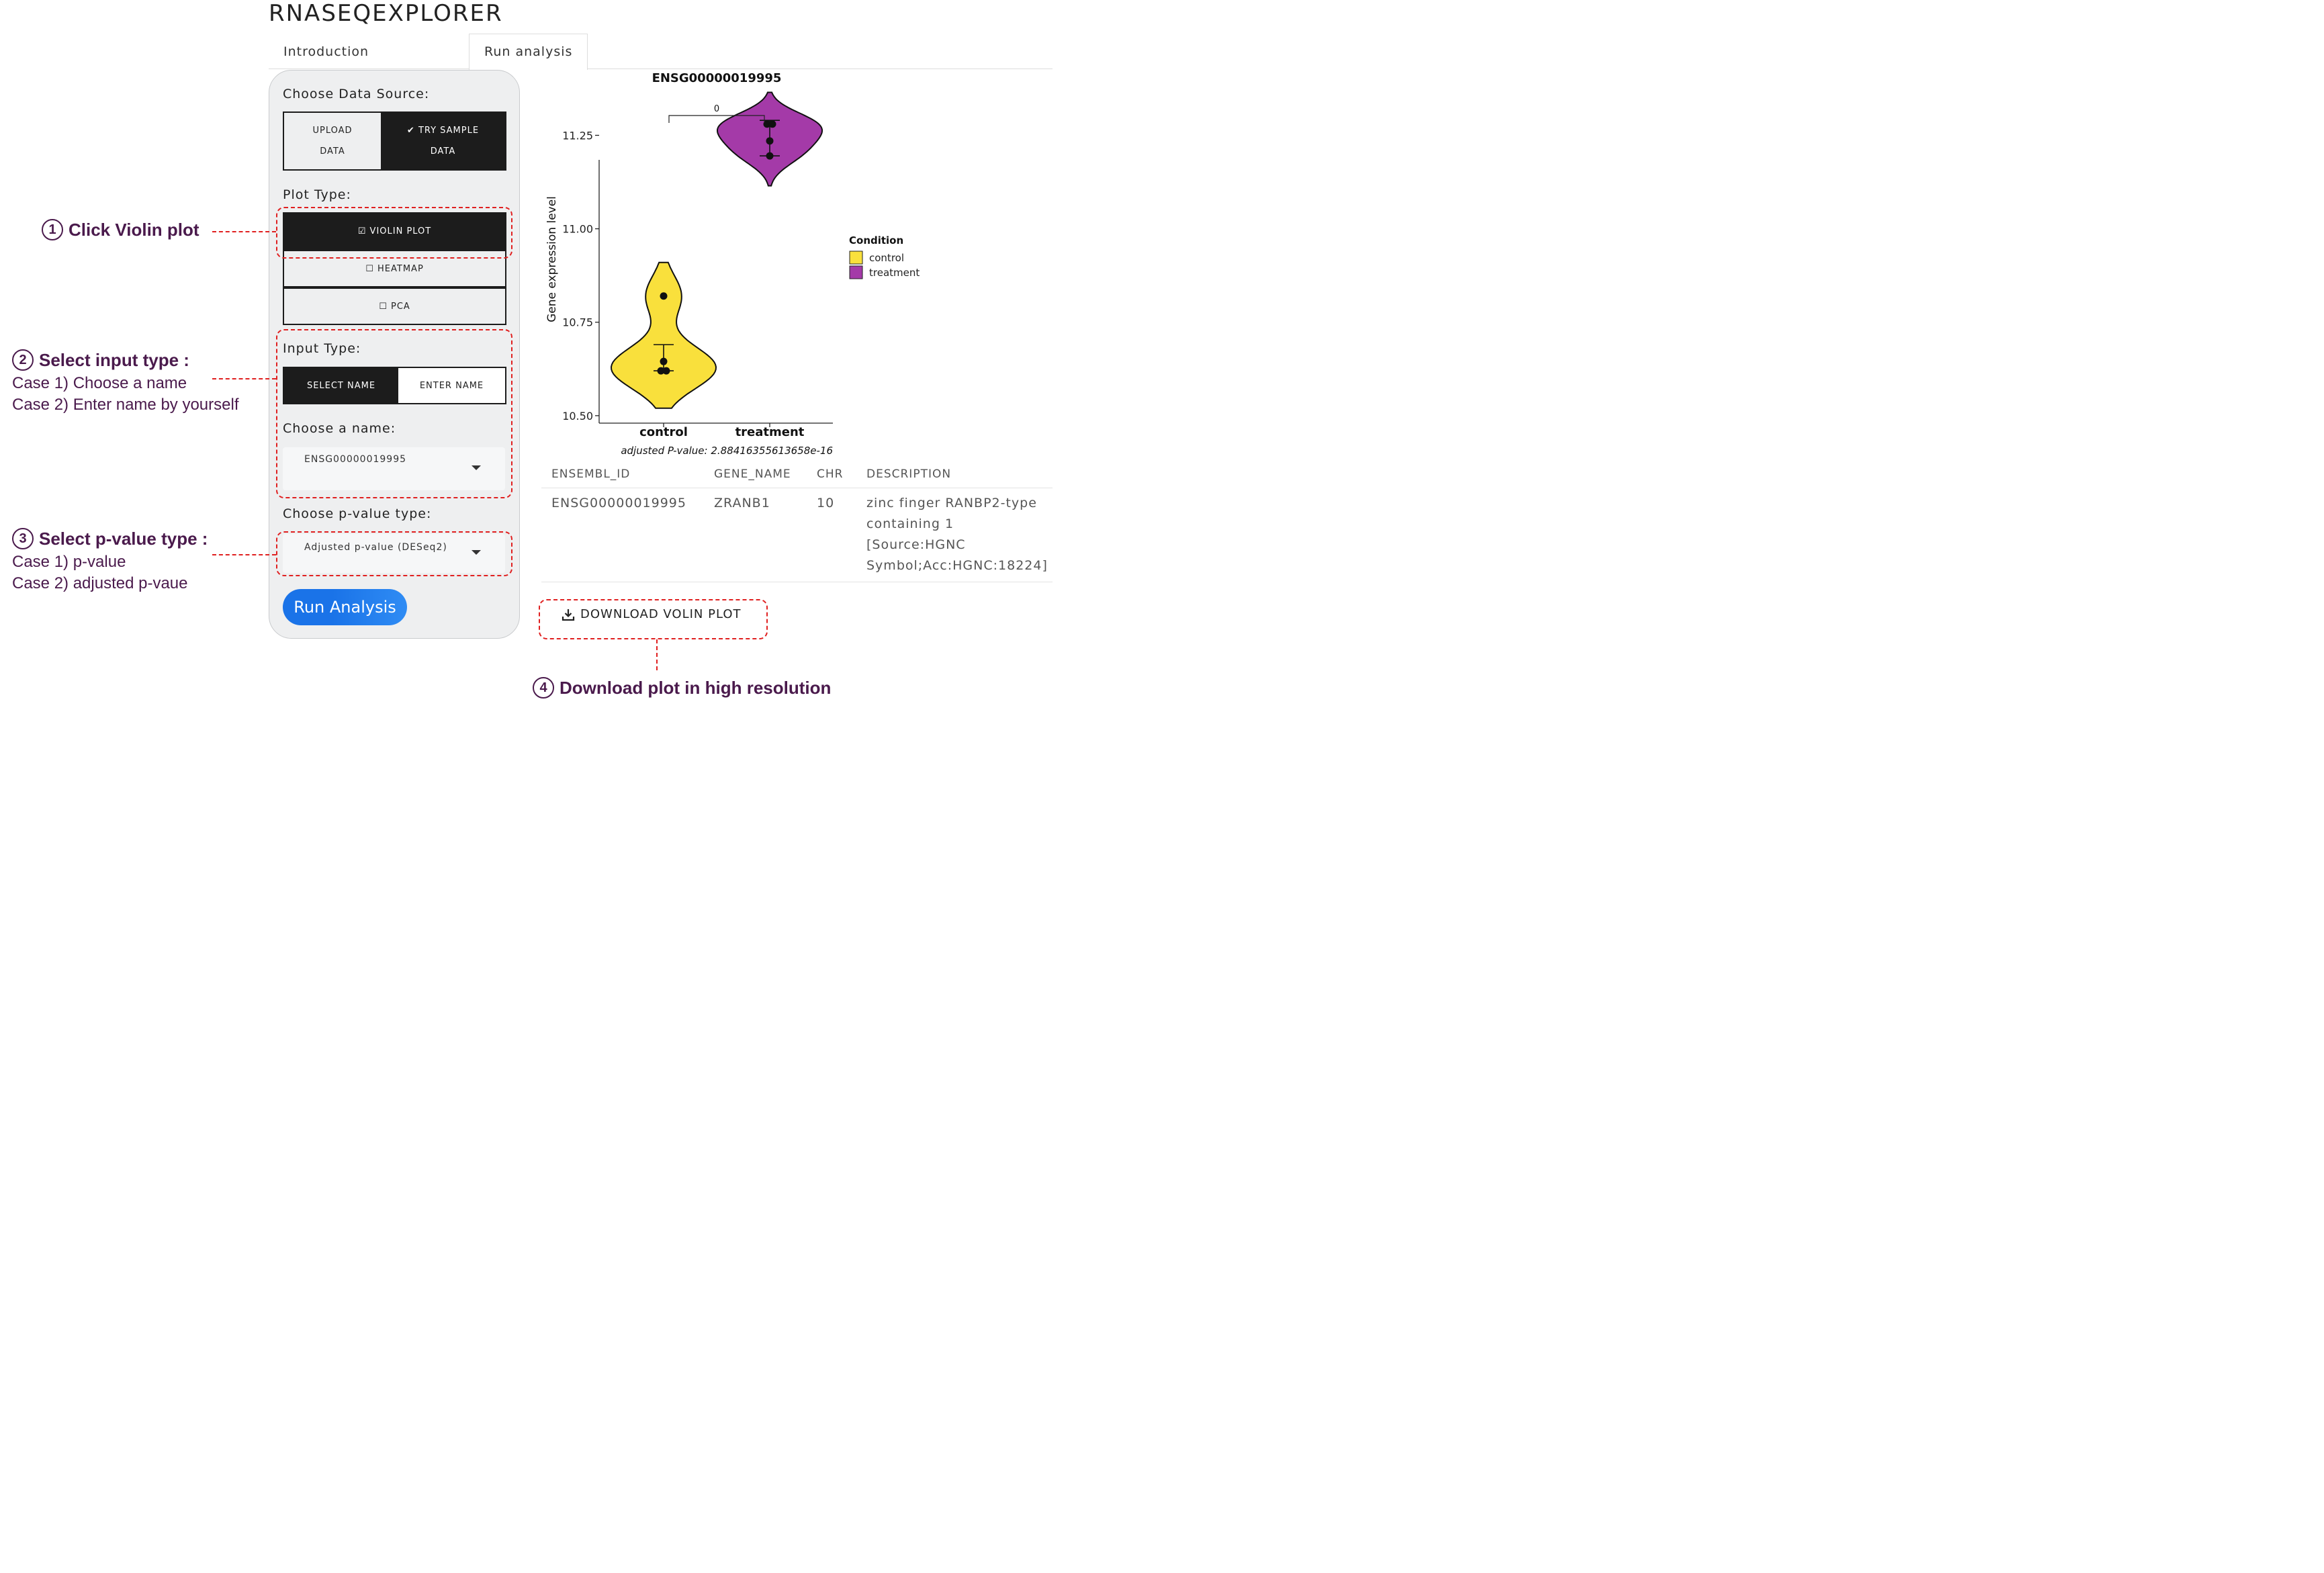  Describe the element at coordinates (577, 416) in the screenshot. I see `y-tick-label: 10.50` at that location.